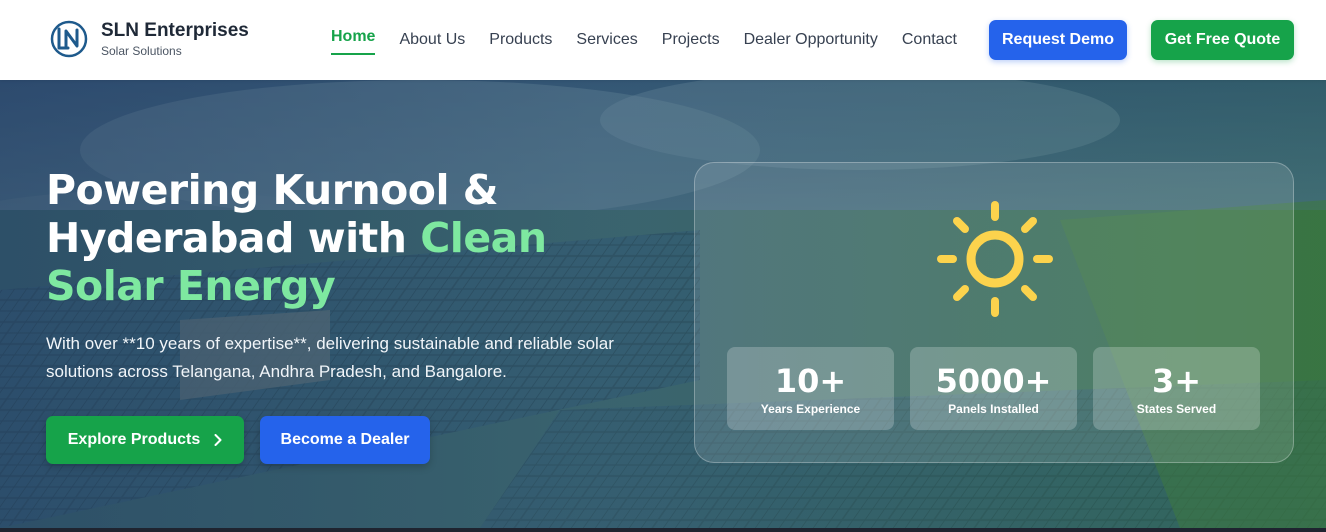  Describe the element at coordinates (606, 40) in the screenshot. I see `nav-services: Services` at that location.